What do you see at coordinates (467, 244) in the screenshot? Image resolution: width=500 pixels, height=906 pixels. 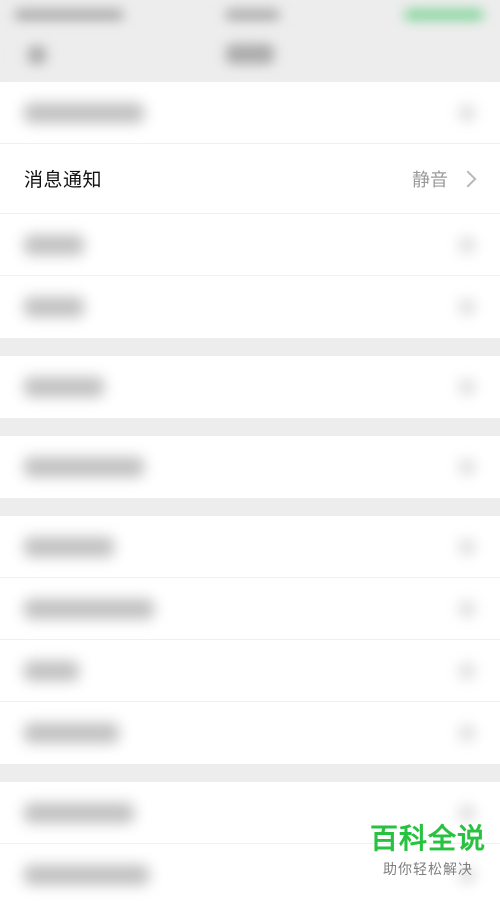 I see `settings-row-3-chevron-blur` at bounding box center [467, 244].